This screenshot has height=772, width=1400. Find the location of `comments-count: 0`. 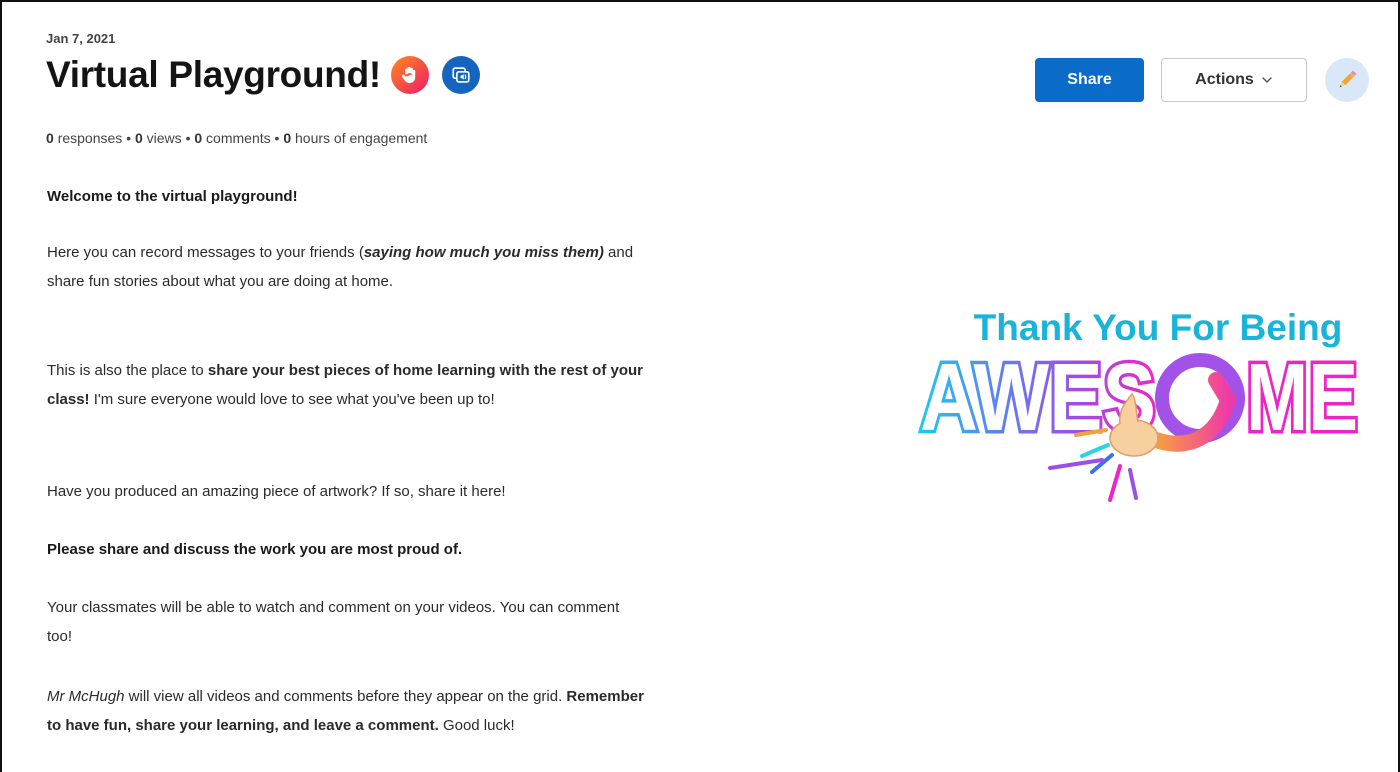

comments-count: 0 is located at coordinates (198, 138).